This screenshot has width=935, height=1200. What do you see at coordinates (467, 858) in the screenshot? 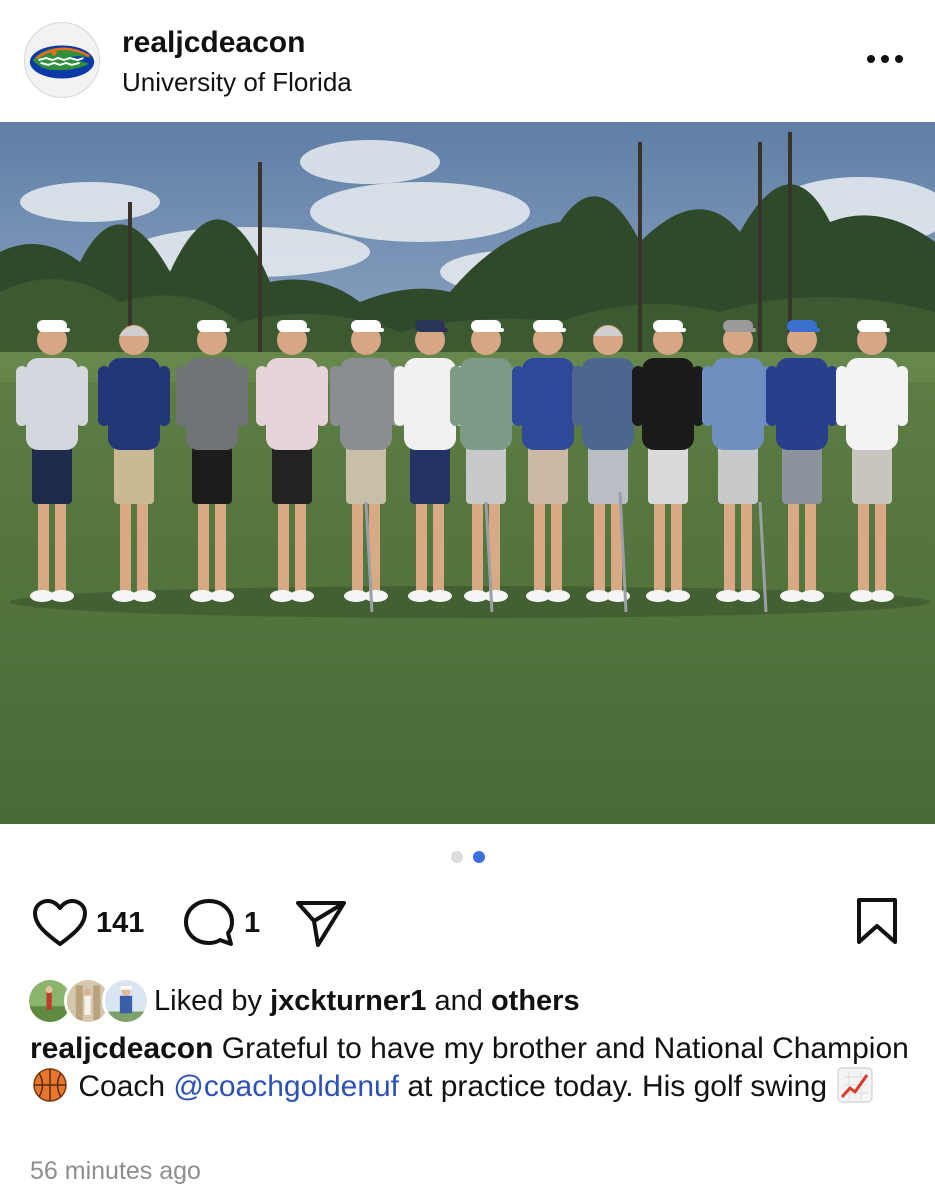
I see `carousel-indicator` at bounding box center [467, 858].